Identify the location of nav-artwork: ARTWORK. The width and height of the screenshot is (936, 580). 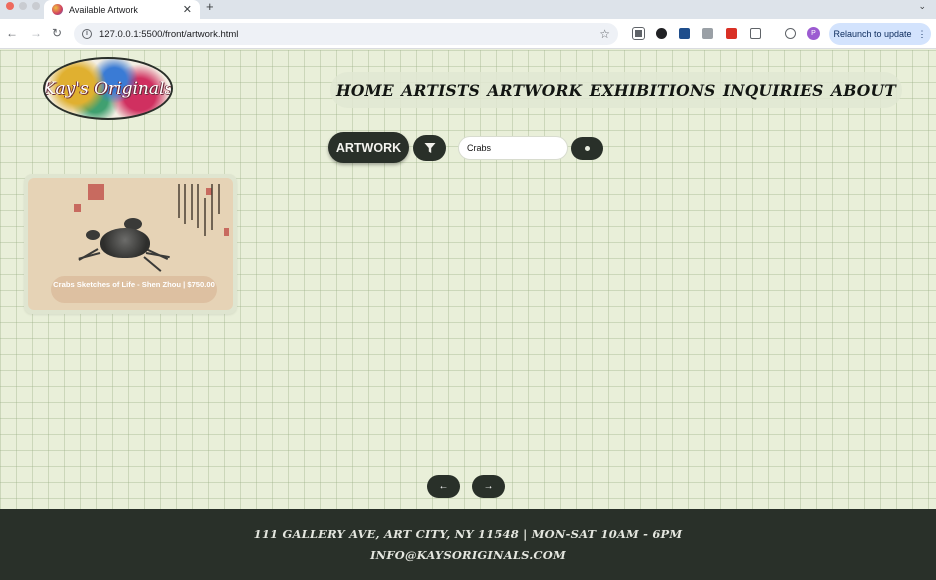
(534, 90).